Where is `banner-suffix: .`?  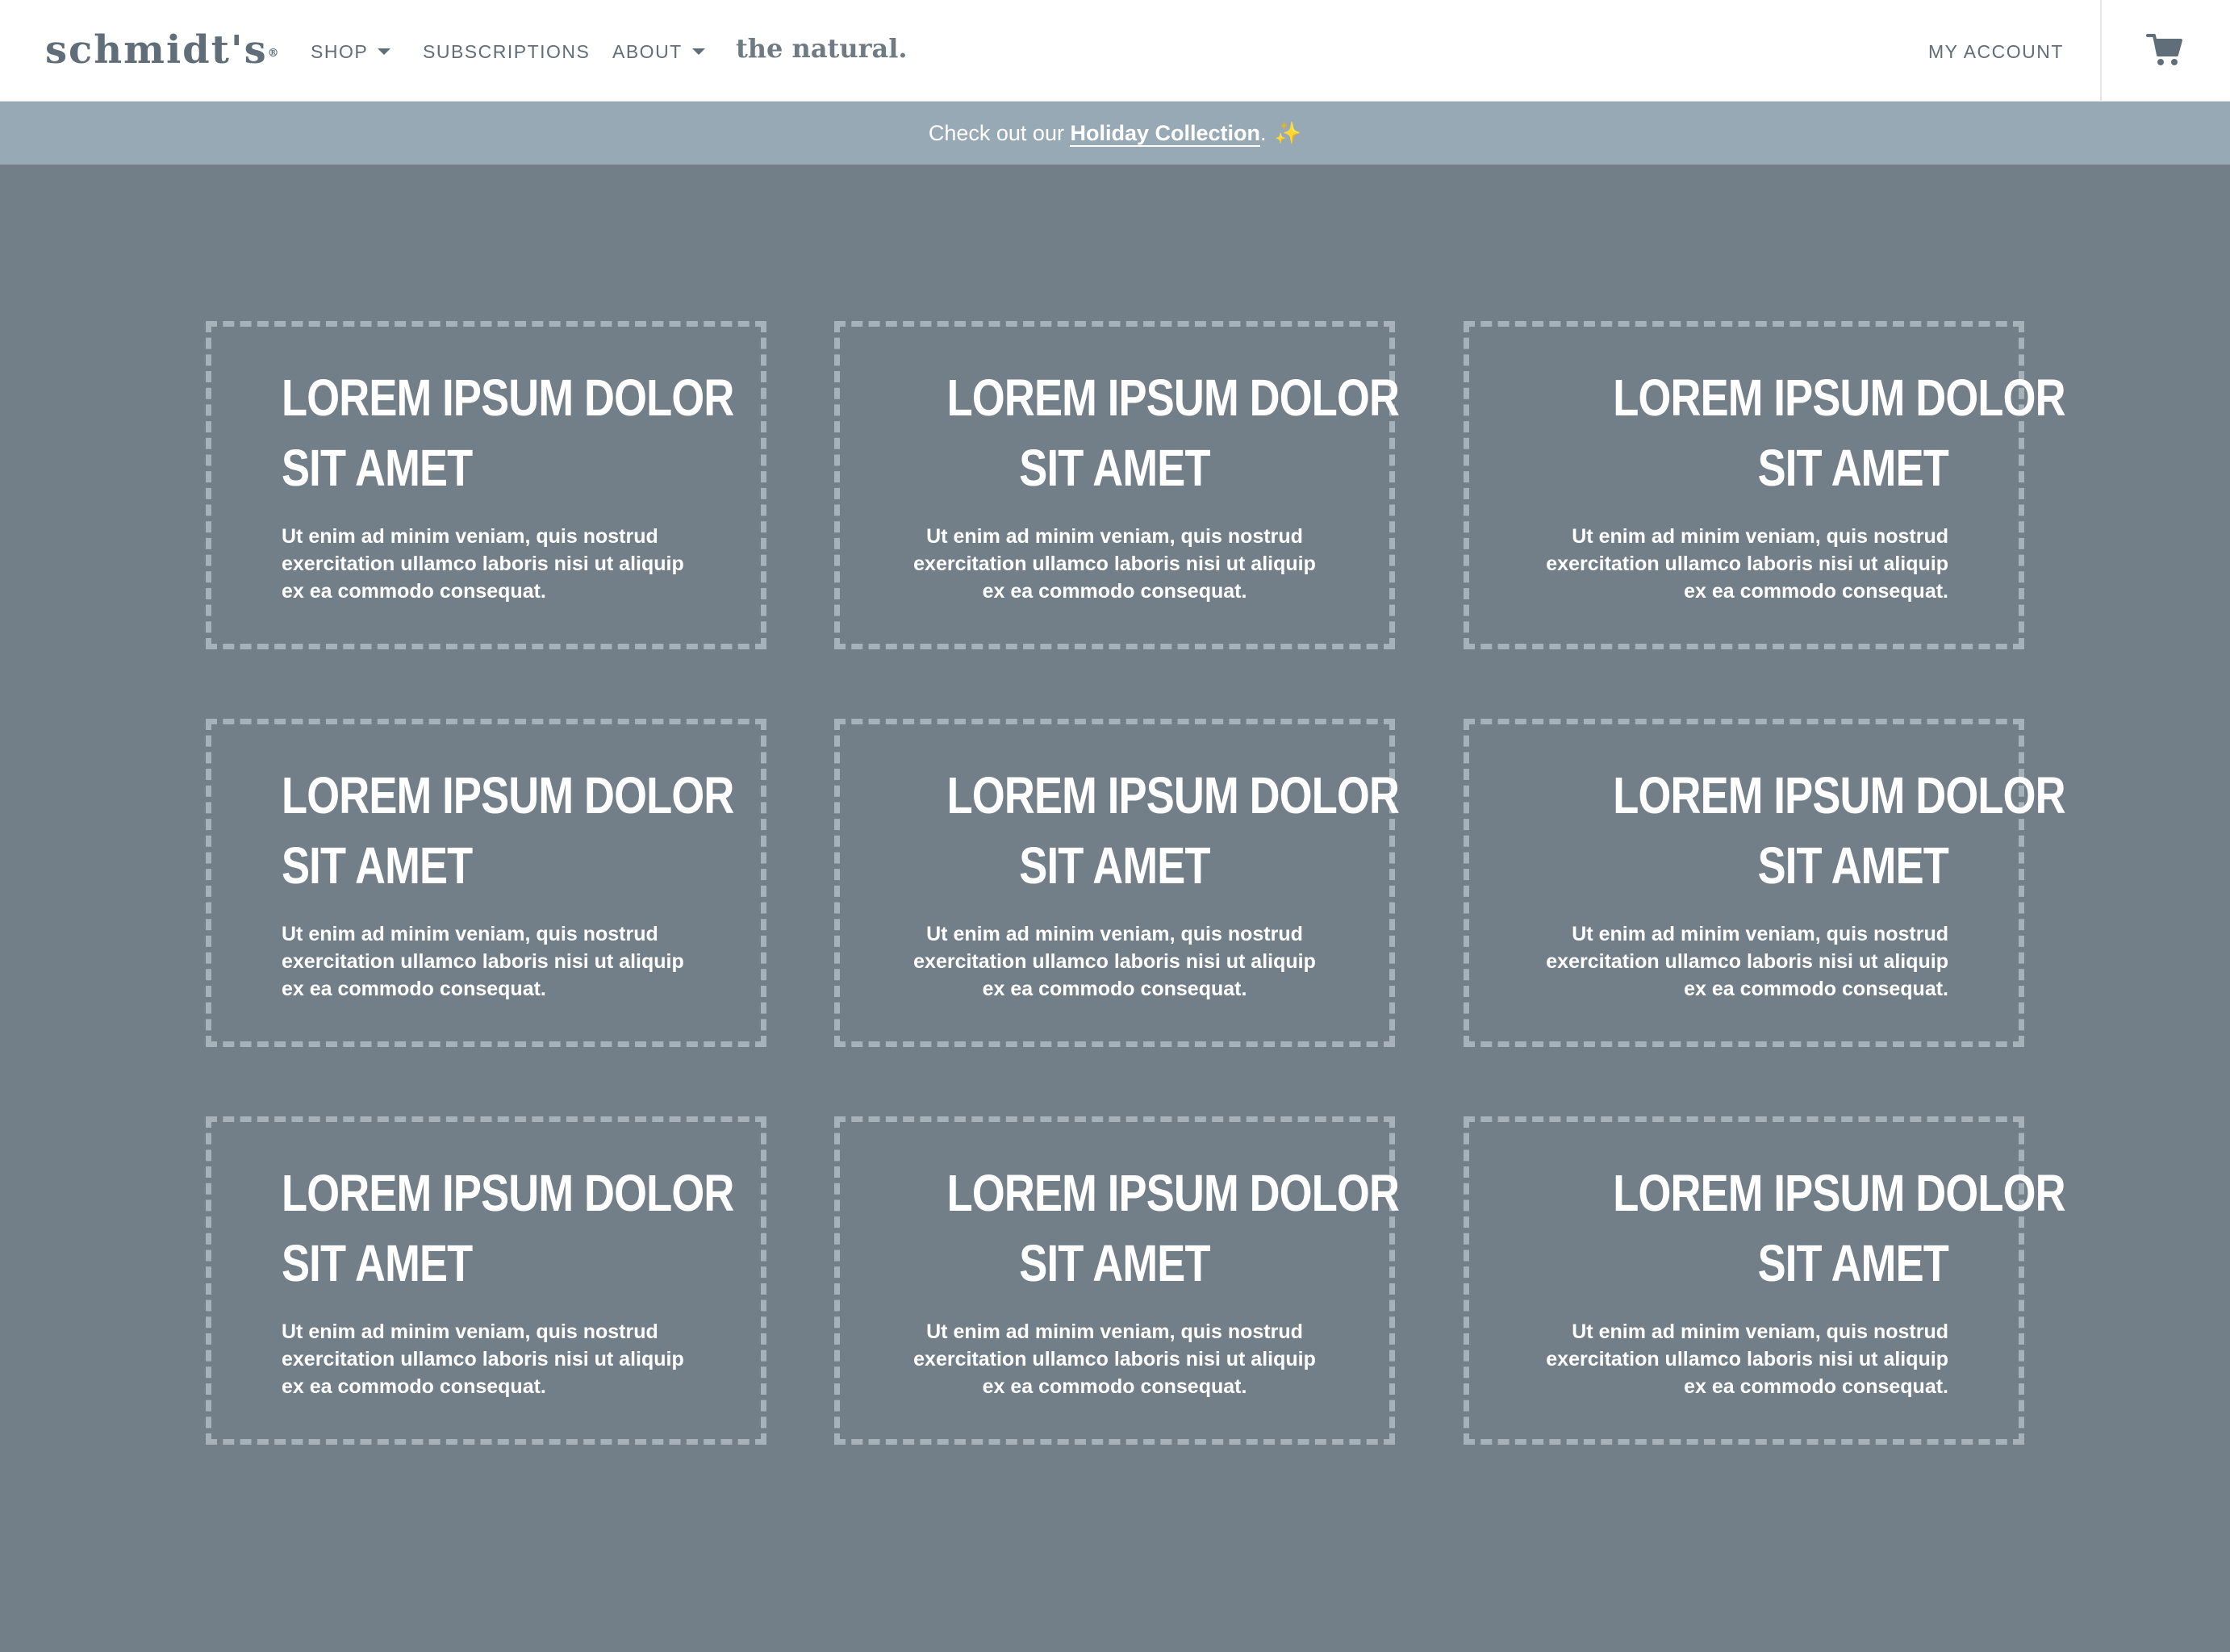 banner-suffix: . is located at coordinates (1263, 133).